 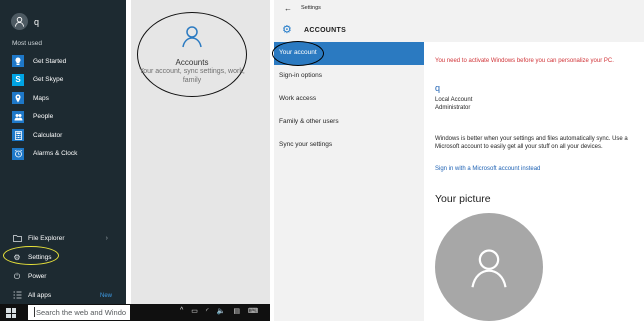 I want to click on nav-sign-in-options: Sign-in options, so click(x=349, y=76).